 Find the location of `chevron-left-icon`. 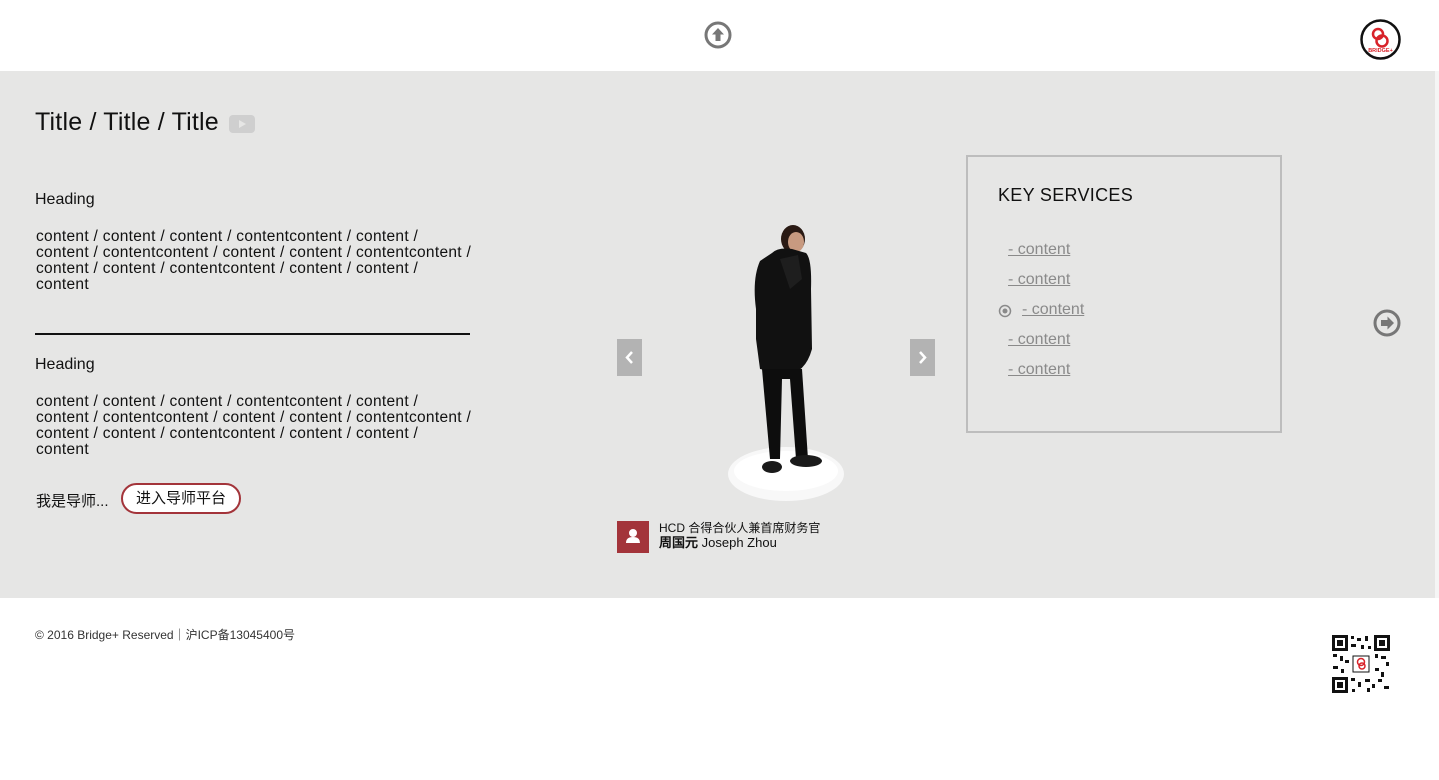

chevron-left-icon is located at coordinates (629, 357).